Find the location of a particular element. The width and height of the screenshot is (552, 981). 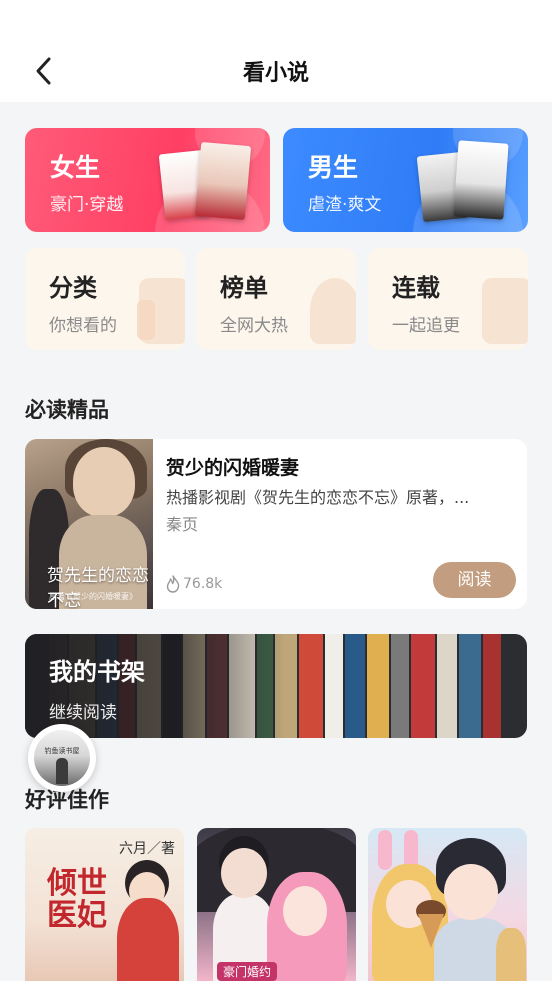

book-cover: 贺先生的恋恋不忘 原著《贺少的闪婚暖妻》 is located at coordinates (89, 524).